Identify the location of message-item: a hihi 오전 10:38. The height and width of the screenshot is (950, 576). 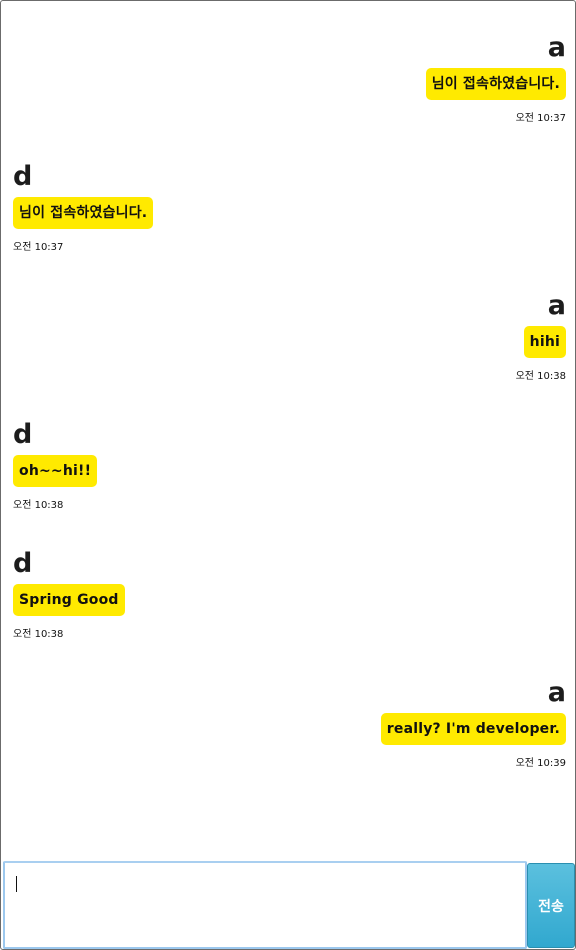
(541, 337).